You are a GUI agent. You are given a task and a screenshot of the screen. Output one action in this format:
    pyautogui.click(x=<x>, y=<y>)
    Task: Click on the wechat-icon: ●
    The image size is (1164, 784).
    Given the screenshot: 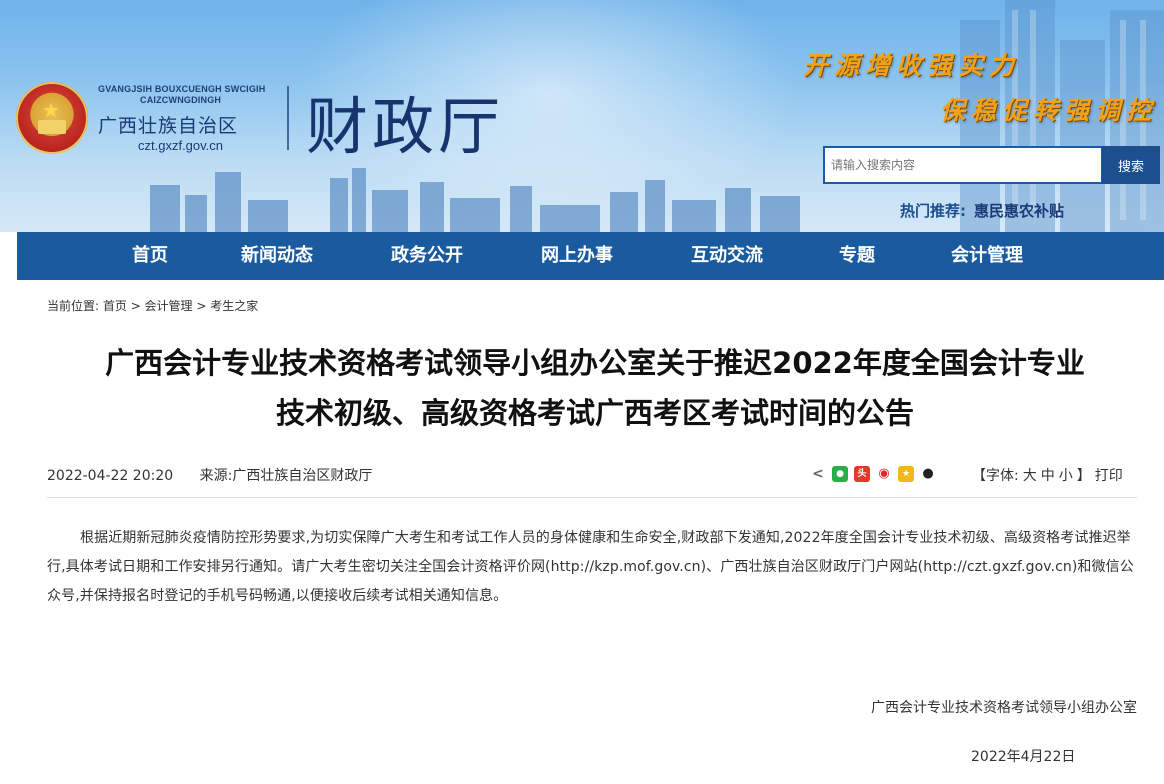 What is the action you would take?
    pyautogui.click(x=840, y=474)
    